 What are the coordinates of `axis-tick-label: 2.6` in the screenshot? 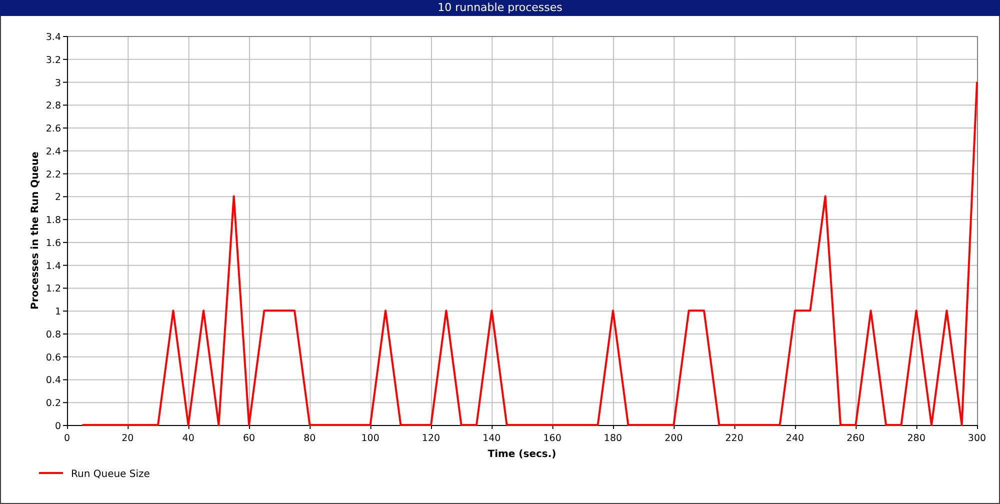 It's located at (53, 129).